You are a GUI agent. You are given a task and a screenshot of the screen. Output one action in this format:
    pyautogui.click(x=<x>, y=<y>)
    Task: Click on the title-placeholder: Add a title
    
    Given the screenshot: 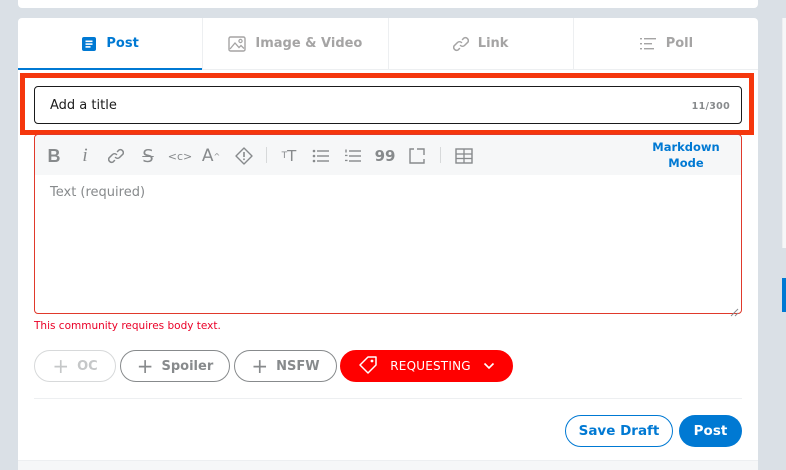 What is the action you would take?
    pyautogui.click(x=83, y=105)
    